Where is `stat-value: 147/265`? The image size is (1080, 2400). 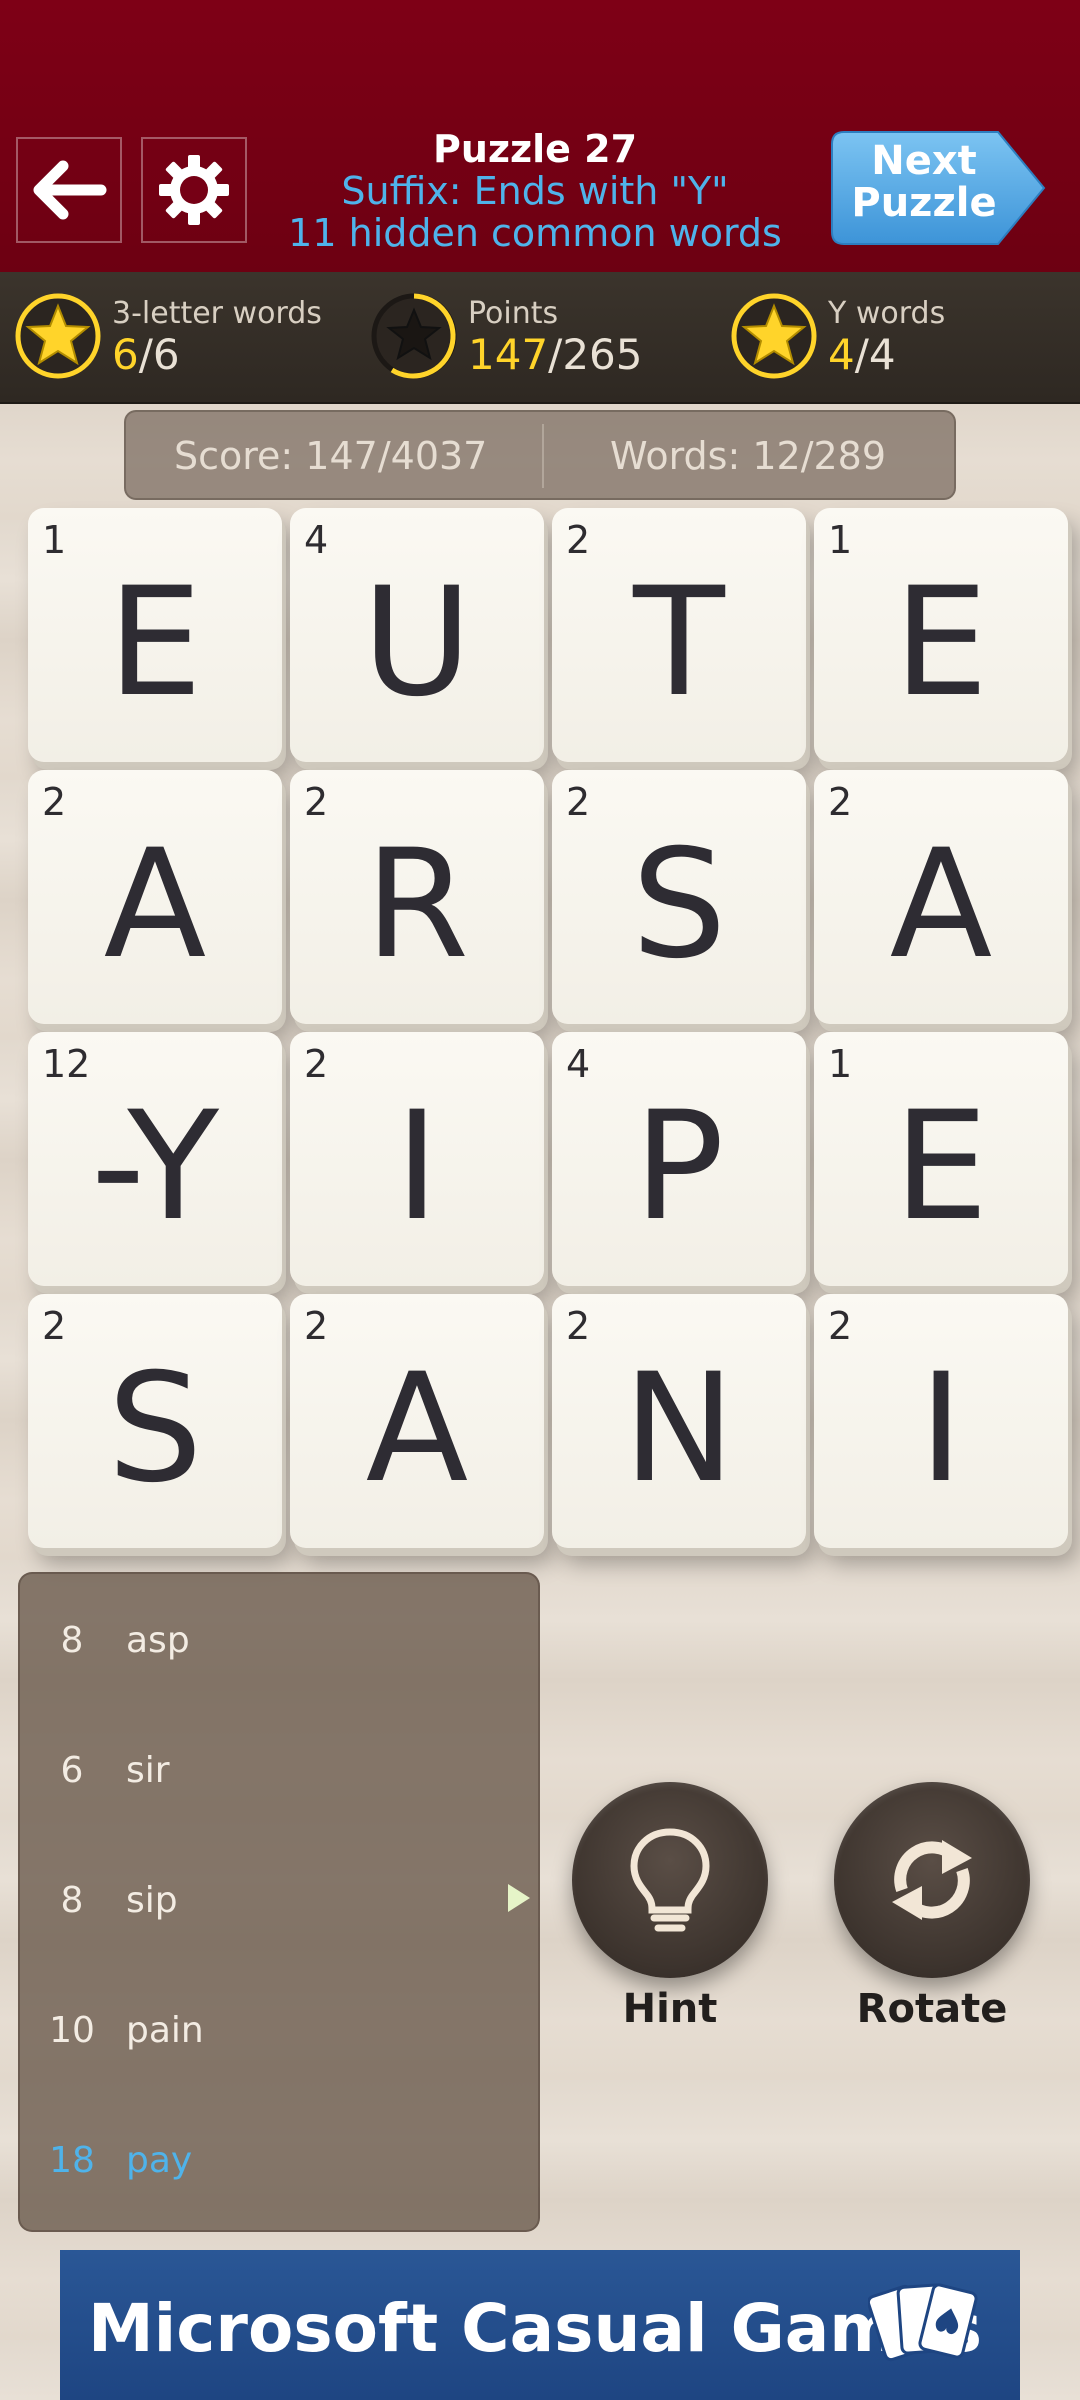
stat-value: 147/265 is located at coordinates (555, 354).